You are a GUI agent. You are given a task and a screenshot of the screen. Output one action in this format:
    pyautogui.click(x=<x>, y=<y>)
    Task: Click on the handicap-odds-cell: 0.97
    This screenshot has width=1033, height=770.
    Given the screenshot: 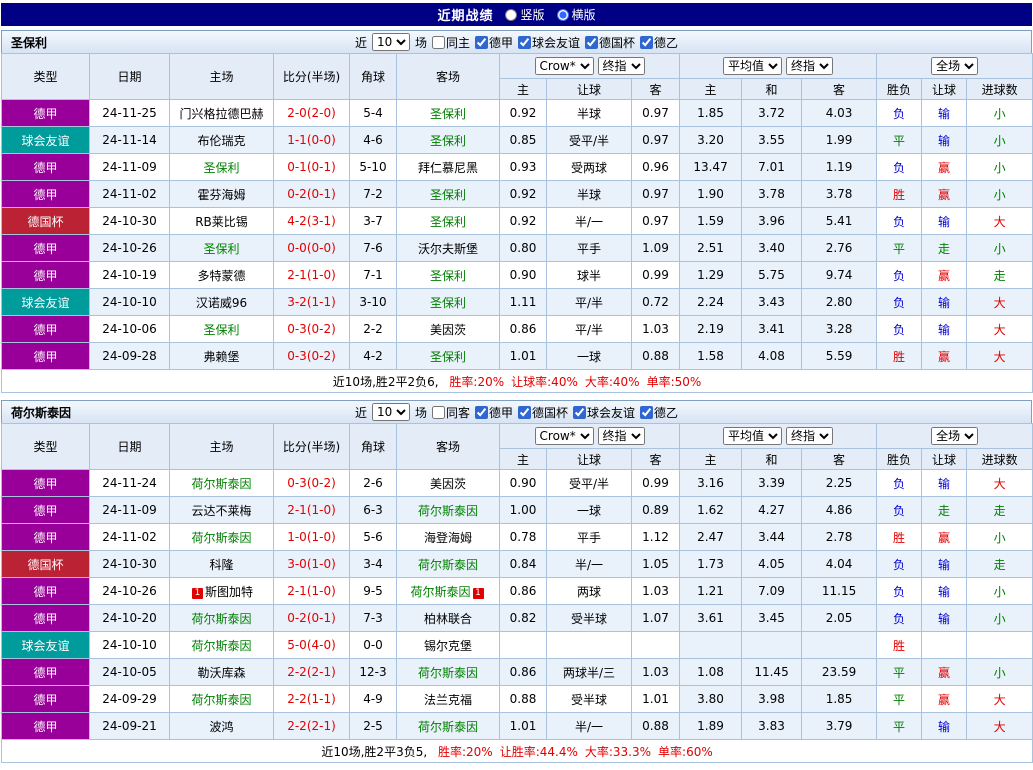 What is the action you would take?
    pyautogui.click(x=655, y=221)
    